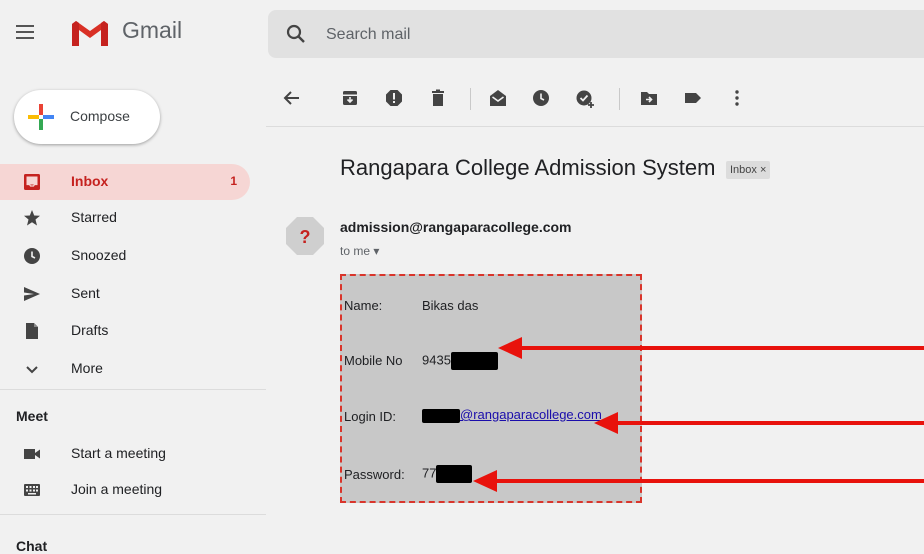  I want to click on annotation-arrow, so click(759, 423).